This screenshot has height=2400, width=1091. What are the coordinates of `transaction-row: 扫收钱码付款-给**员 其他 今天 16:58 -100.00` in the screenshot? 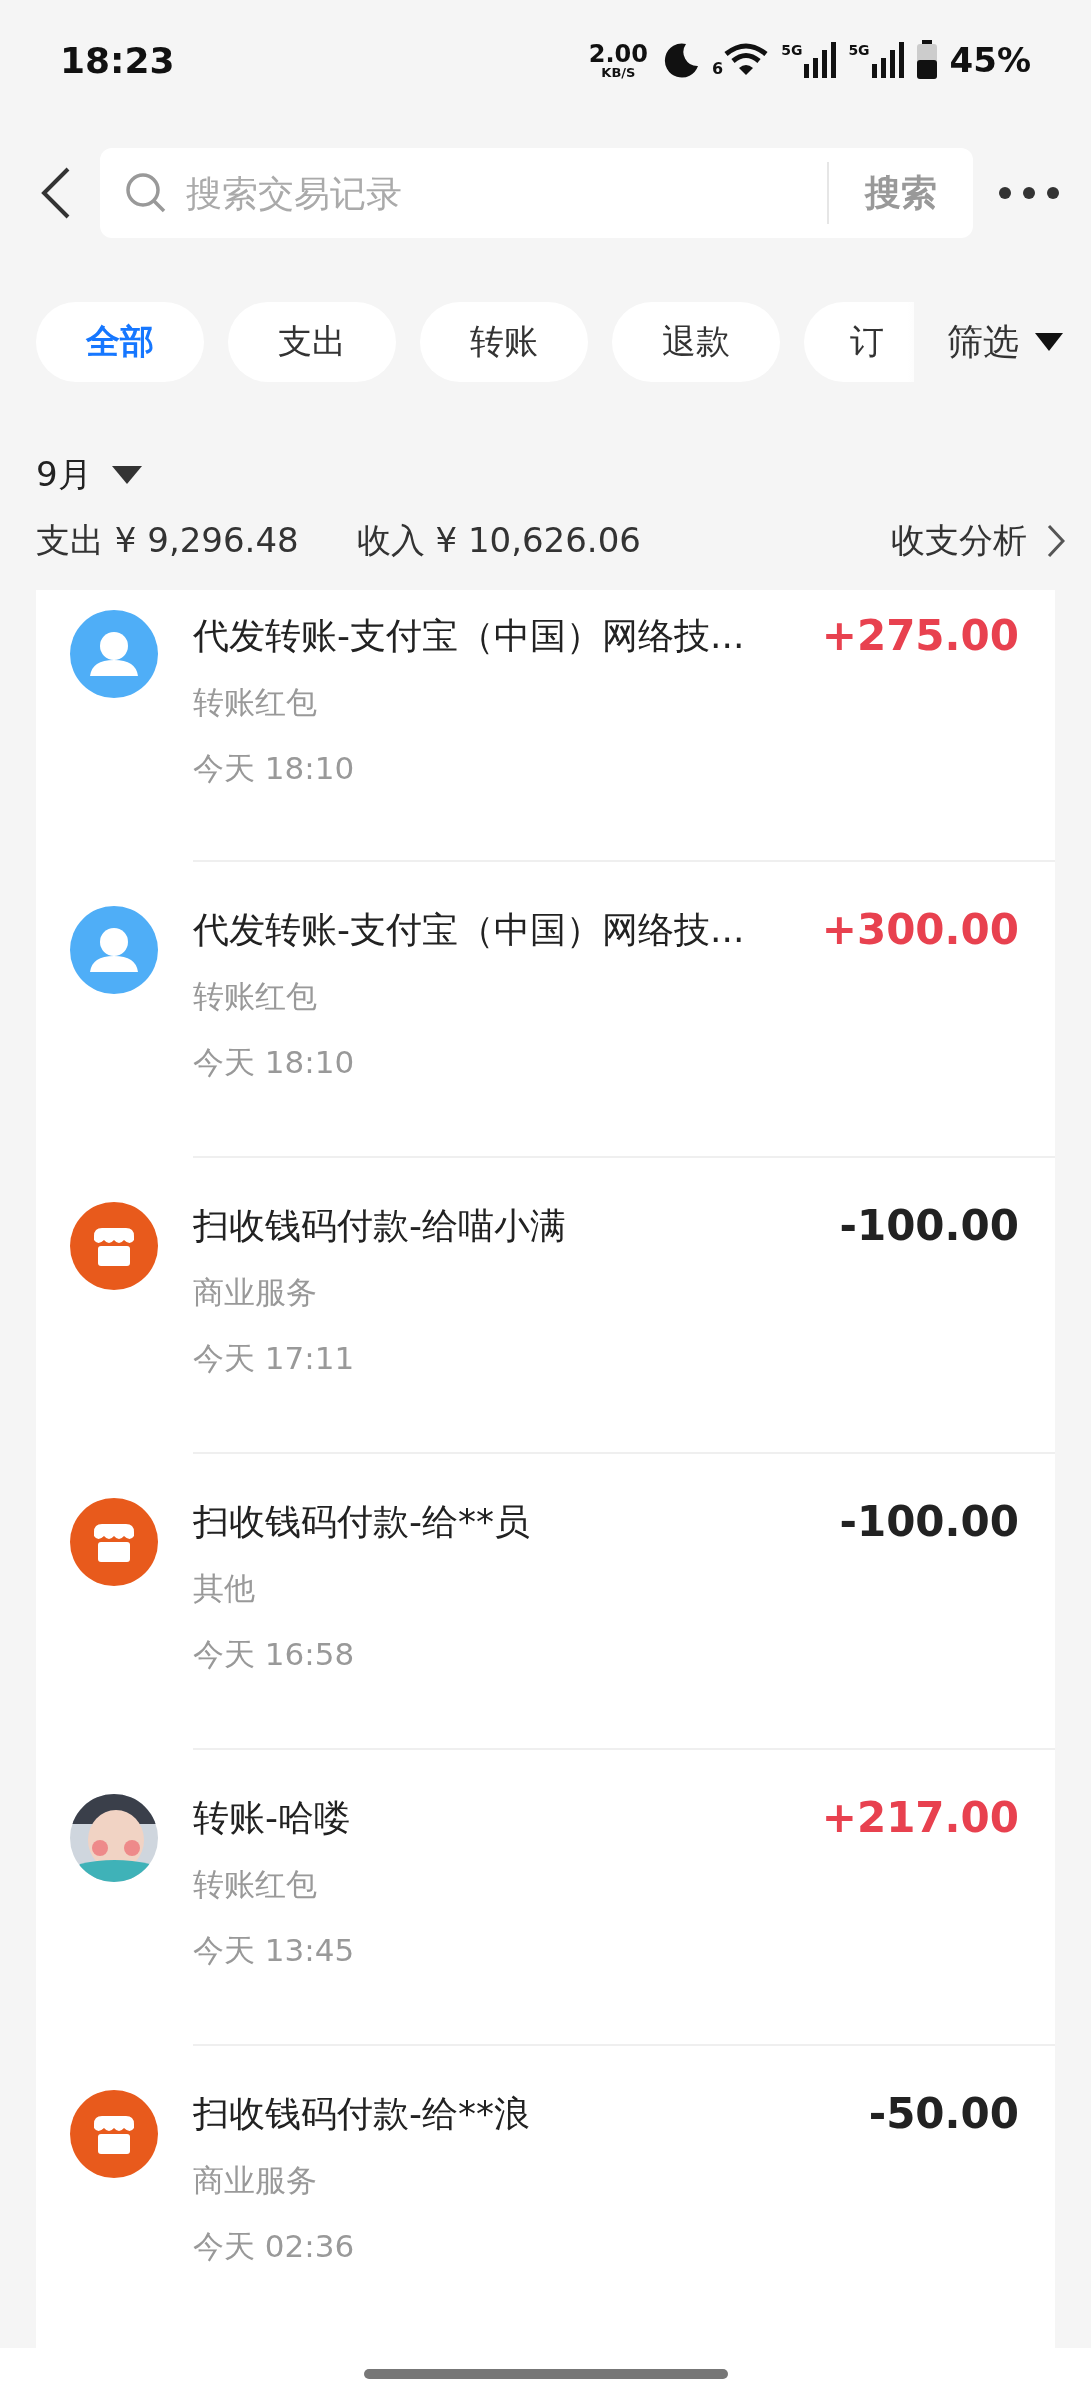 It's located at (545, 1602).